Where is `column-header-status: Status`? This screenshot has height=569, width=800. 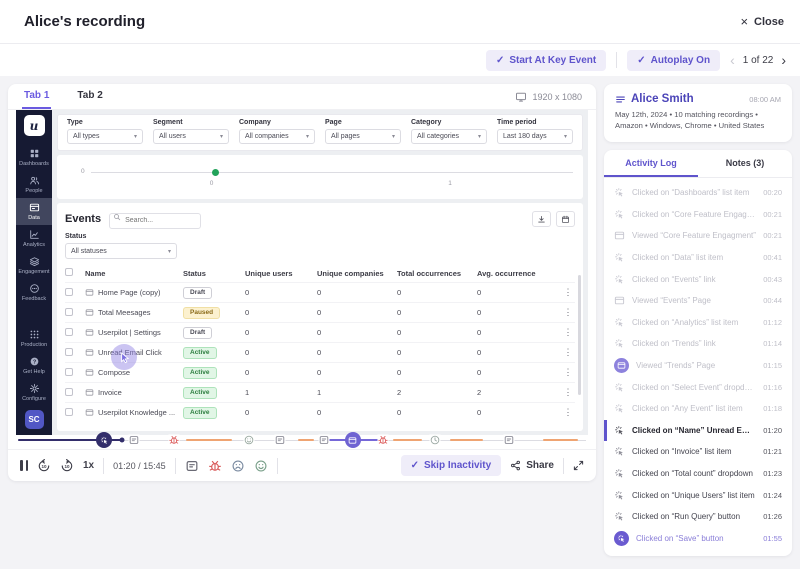
column-header-status: Status is located at coordinates (214, 273).